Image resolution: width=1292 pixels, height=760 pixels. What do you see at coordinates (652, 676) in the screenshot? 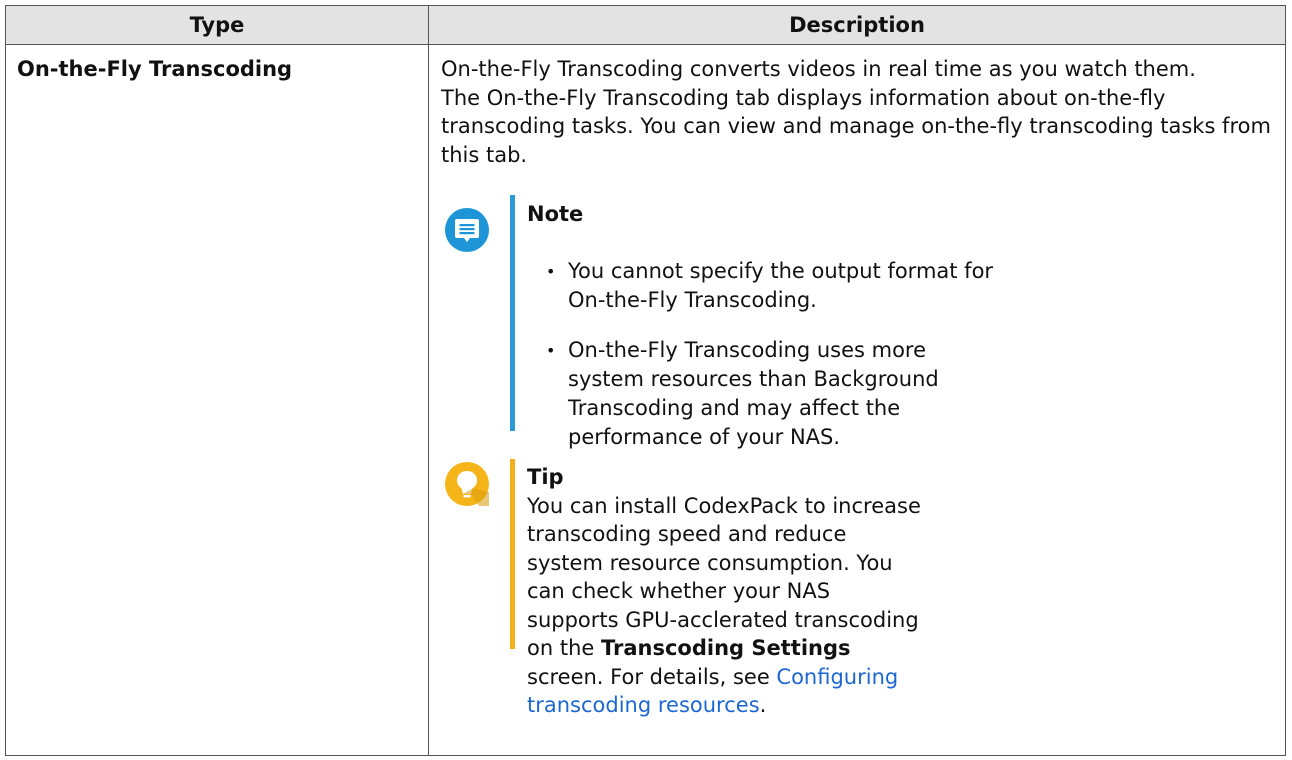
I see `tip-text: screen. For details, see` at bounding box center [652, 676].